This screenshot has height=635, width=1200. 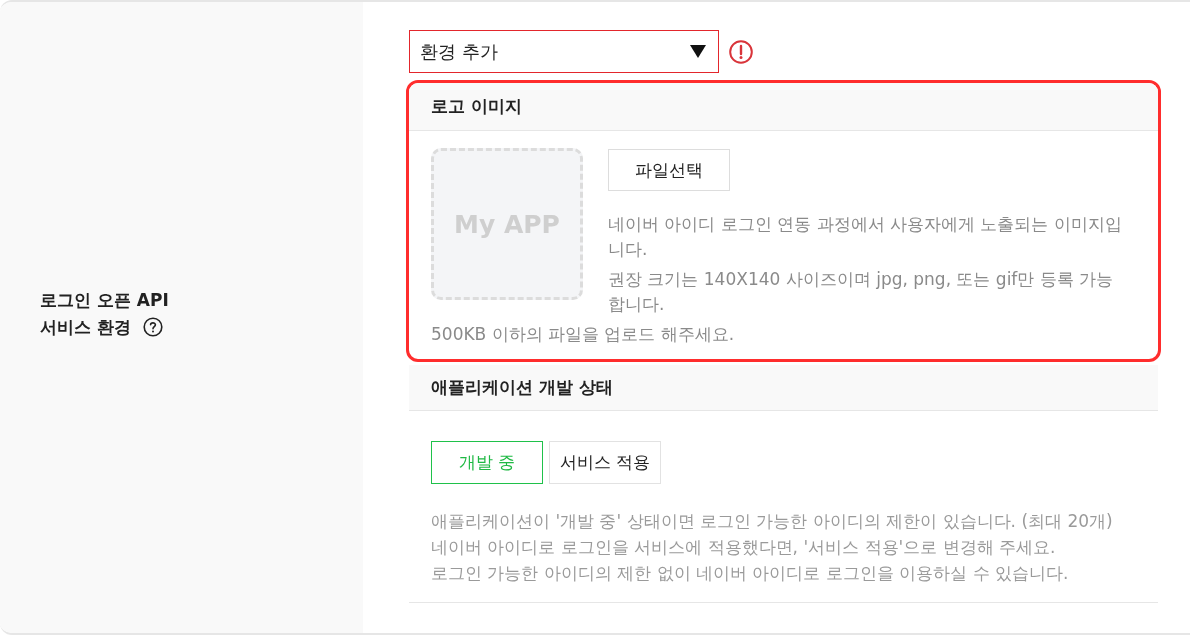 I want to click on alert-icon, so click(x=741, y=51).